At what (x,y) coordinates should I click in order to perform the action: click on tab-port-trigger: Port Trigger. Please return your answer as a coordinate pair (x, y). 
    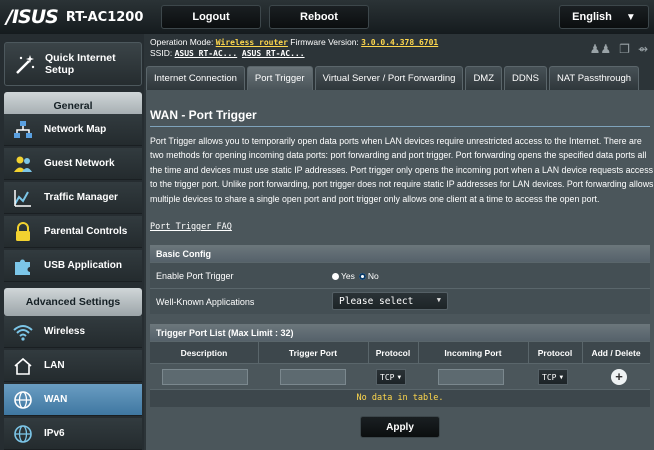
    Looking at the image, I should click on (279, 78).